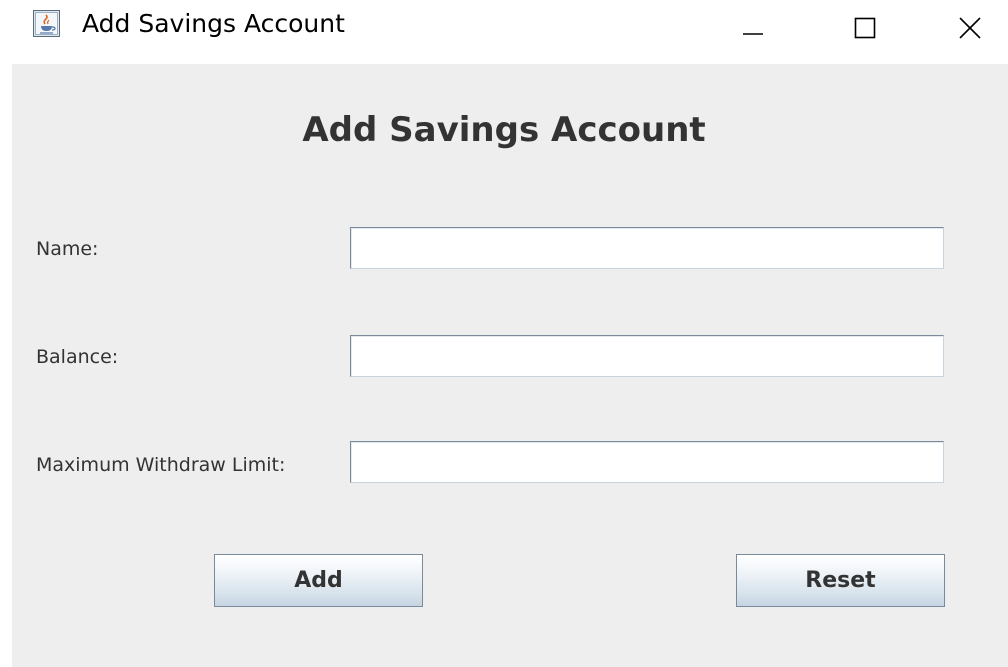 This screenshot has height=667, width=1008. What do you see at coordinates (46, 23) in the screenshot?
I see `java-cup-icon` at bounding box center [46, 23].